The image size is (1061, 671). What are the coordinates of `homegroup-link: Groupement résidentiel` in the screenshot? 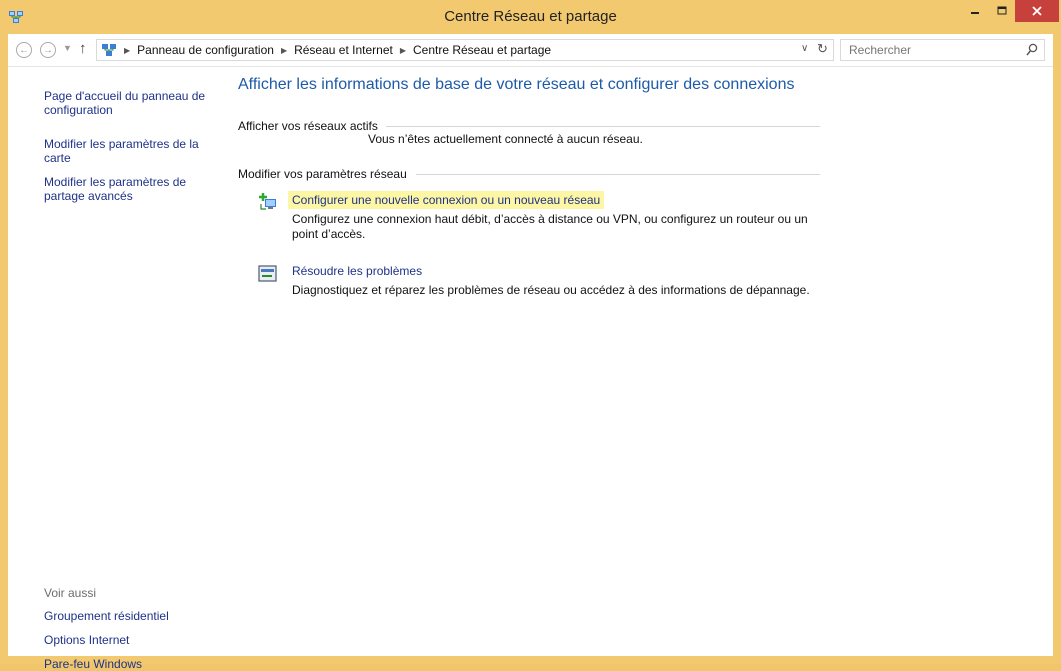 It's located at (129, 616).